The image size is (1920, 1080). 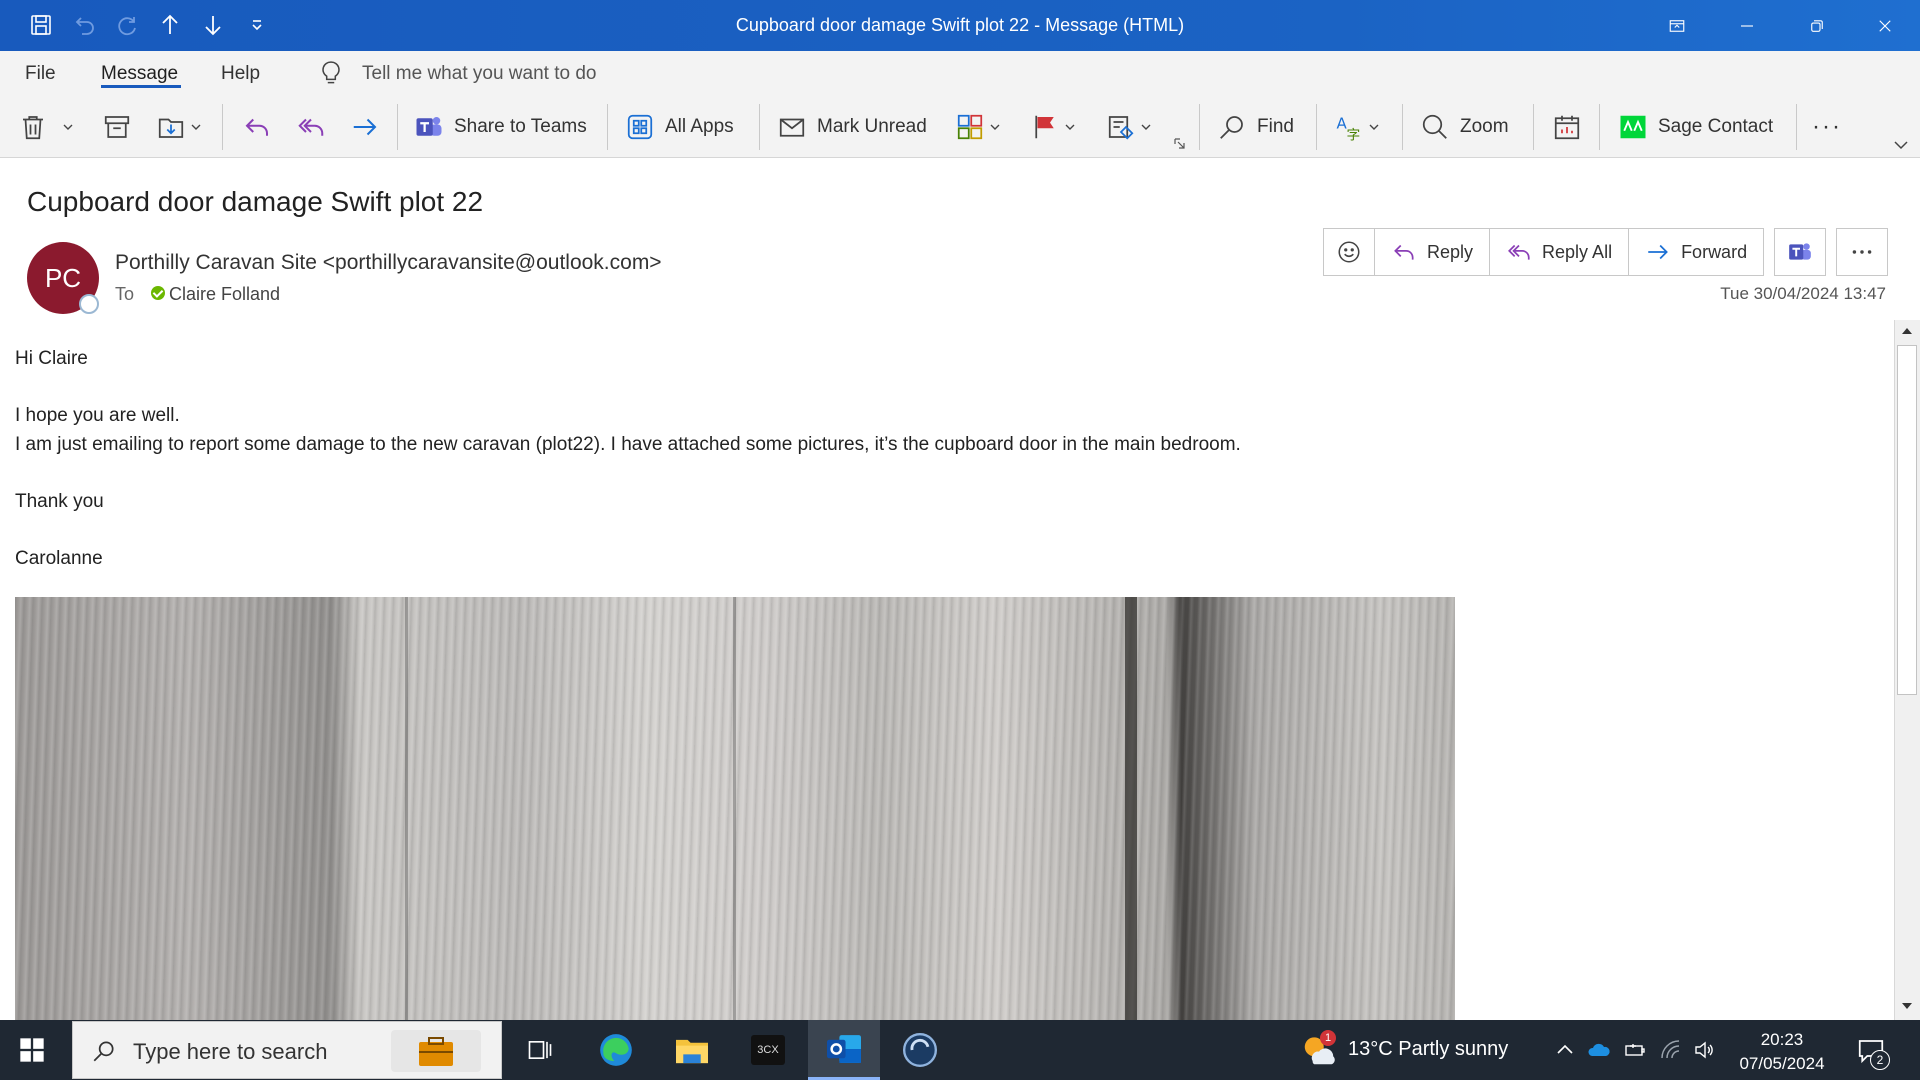 What do you see at coordinates (1782, 1039) in the screenshot?
I see `clock-time: 20:23` at bounding box center [1782, 1039].